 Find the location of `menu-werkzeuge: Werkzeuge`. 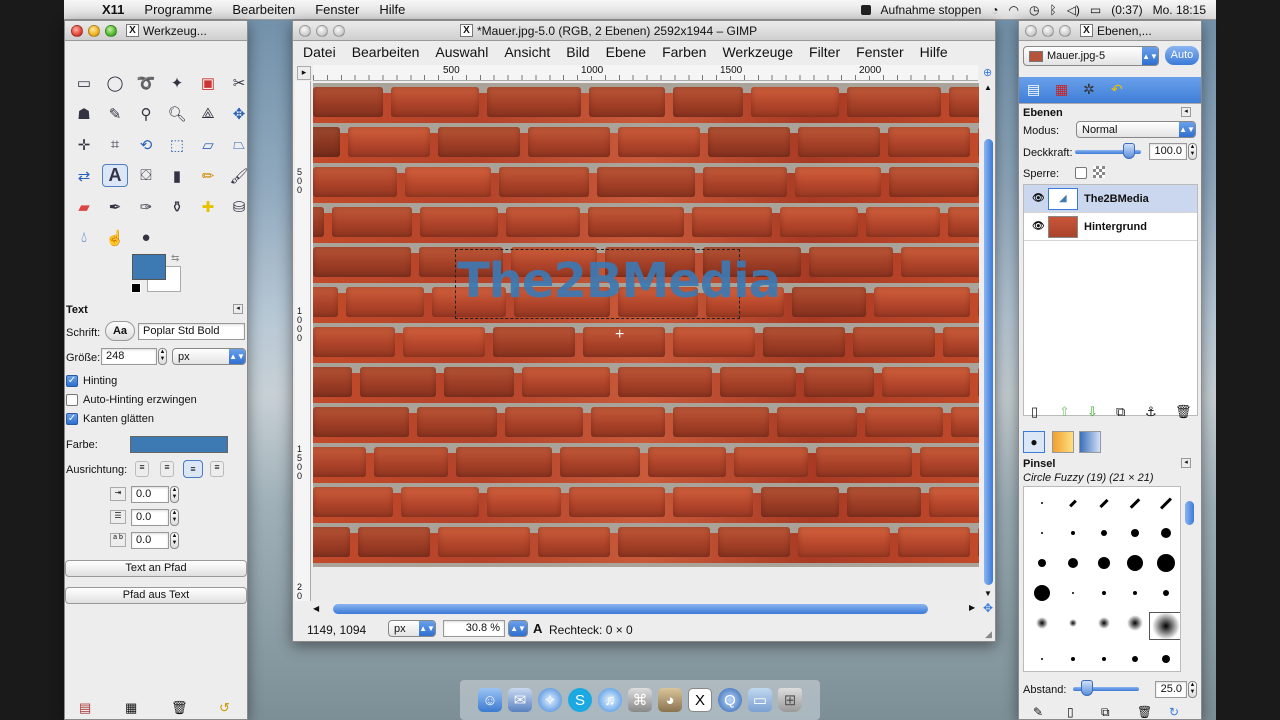

menu-werkzeuge: Werkzeuge is located at coordinates (757, 52).